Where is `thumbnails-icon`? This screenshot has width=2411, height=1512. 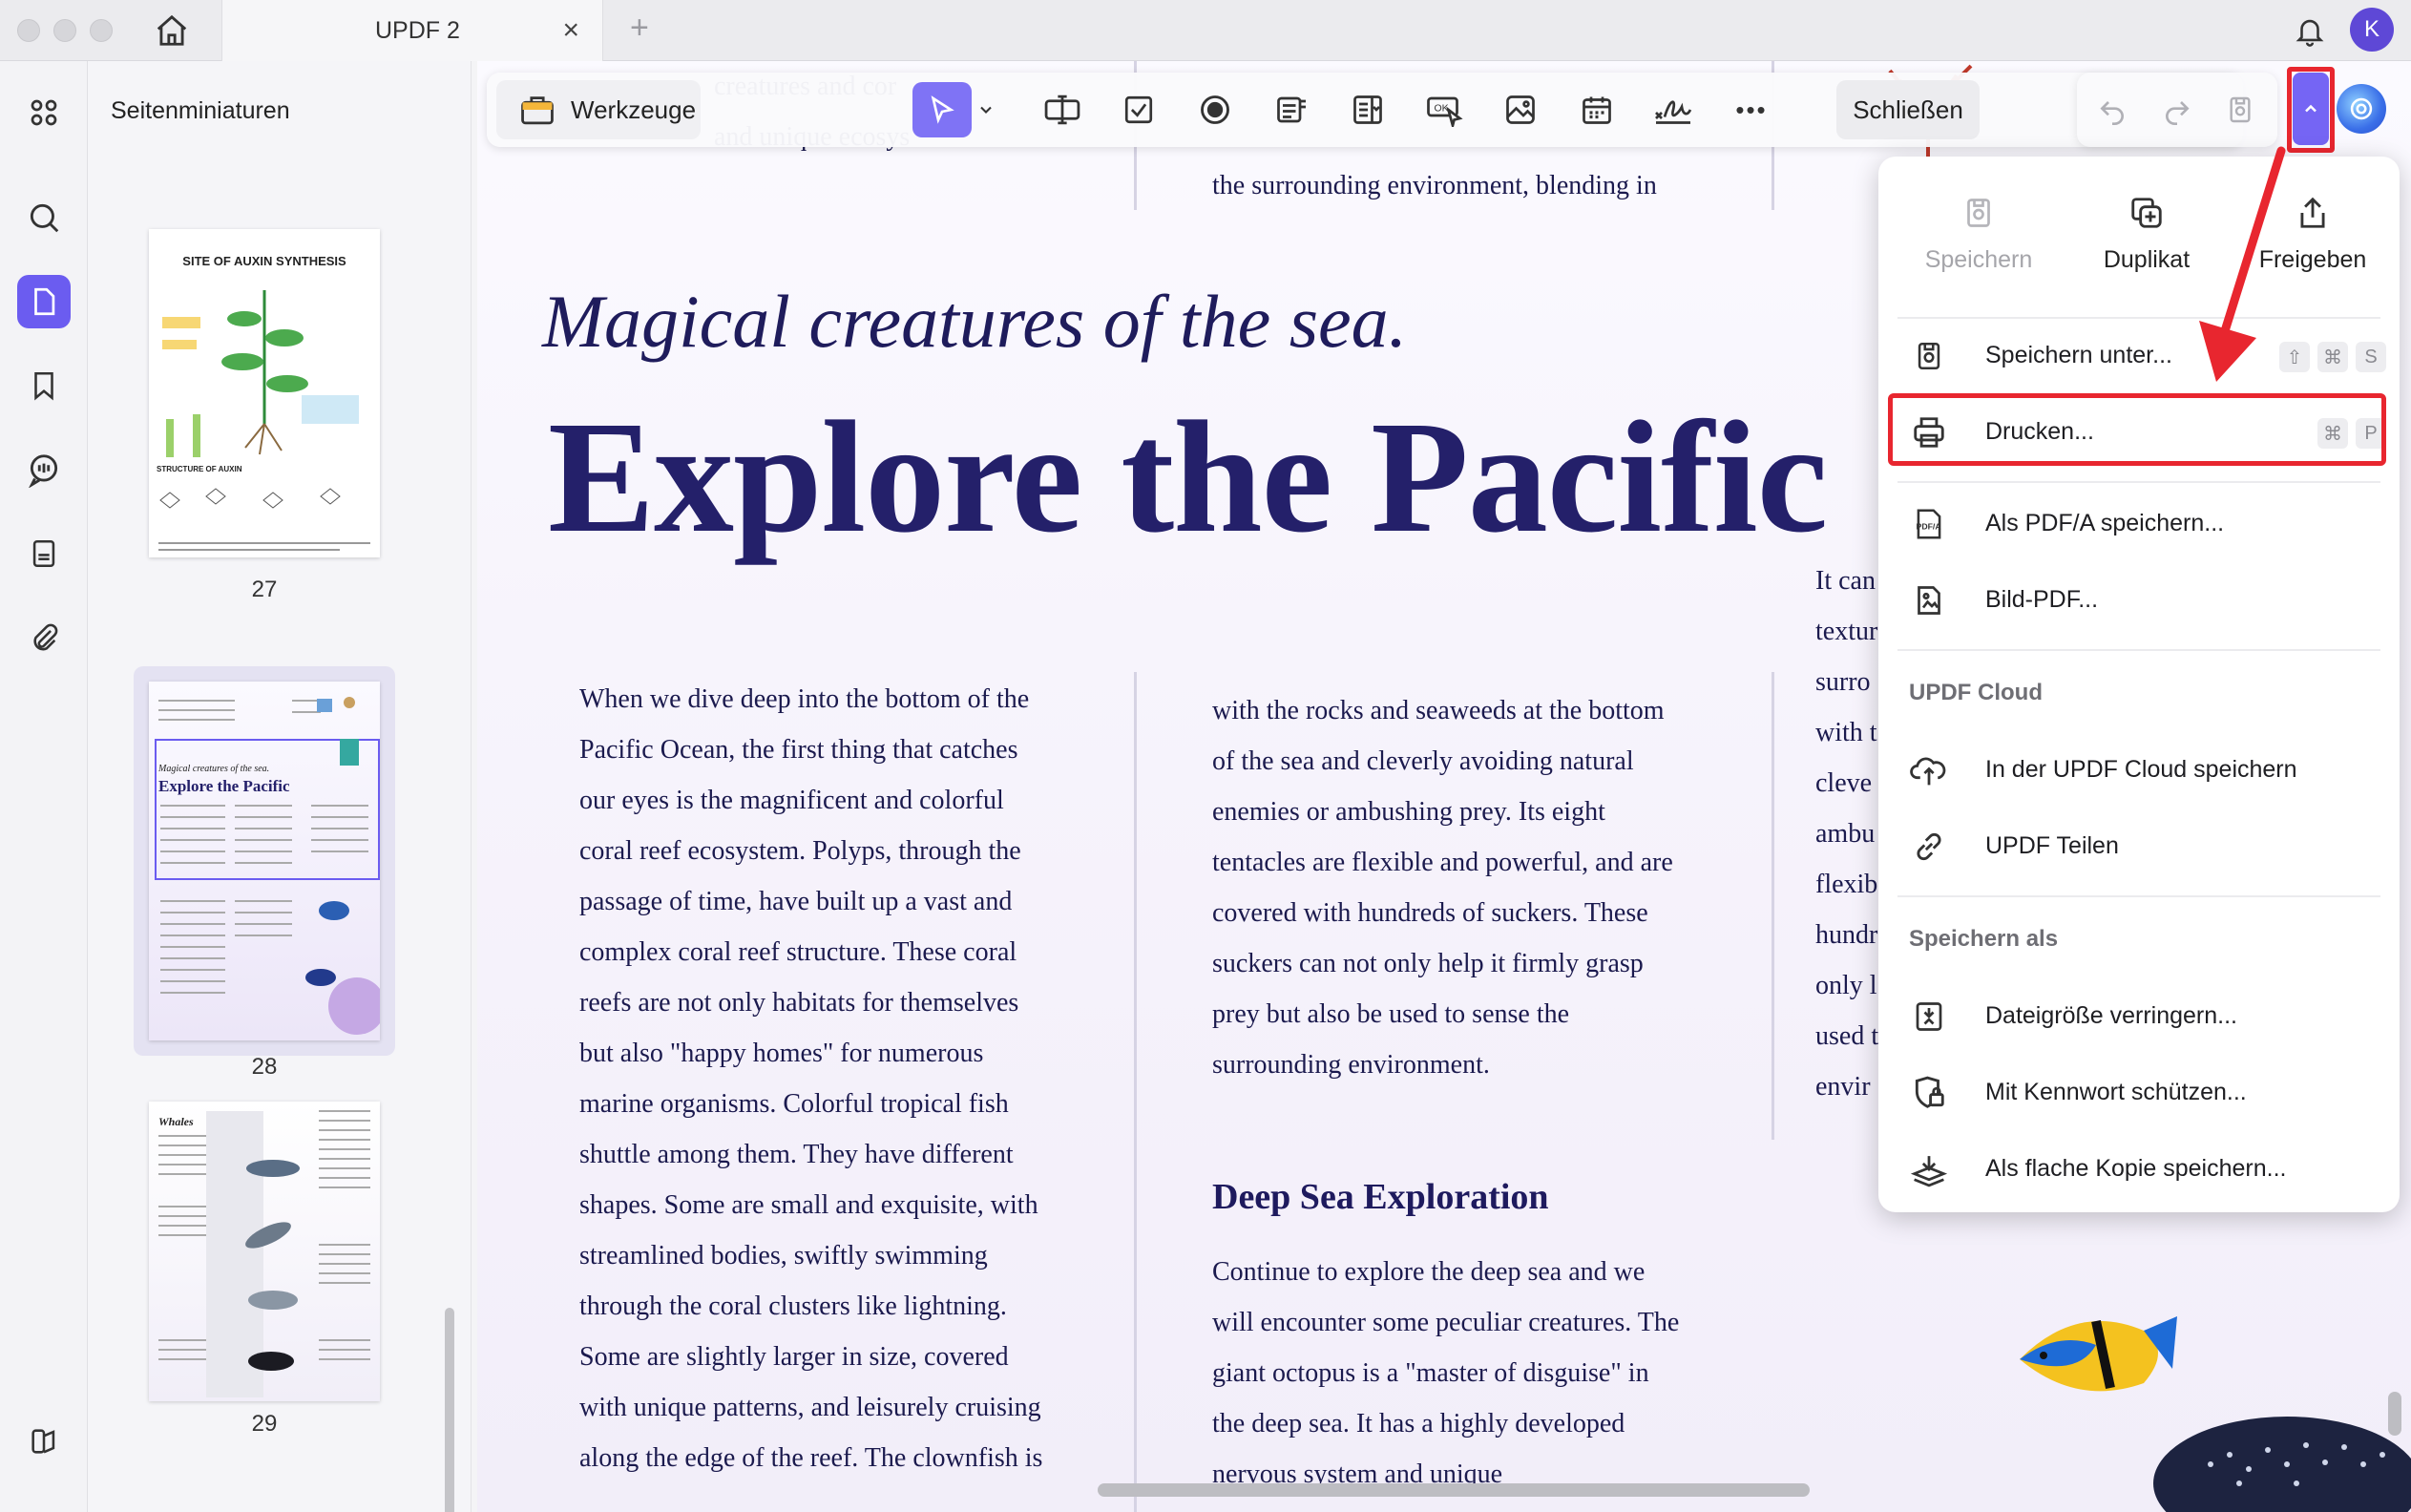 thumbnails-icon is located at coordinates (44, 302).